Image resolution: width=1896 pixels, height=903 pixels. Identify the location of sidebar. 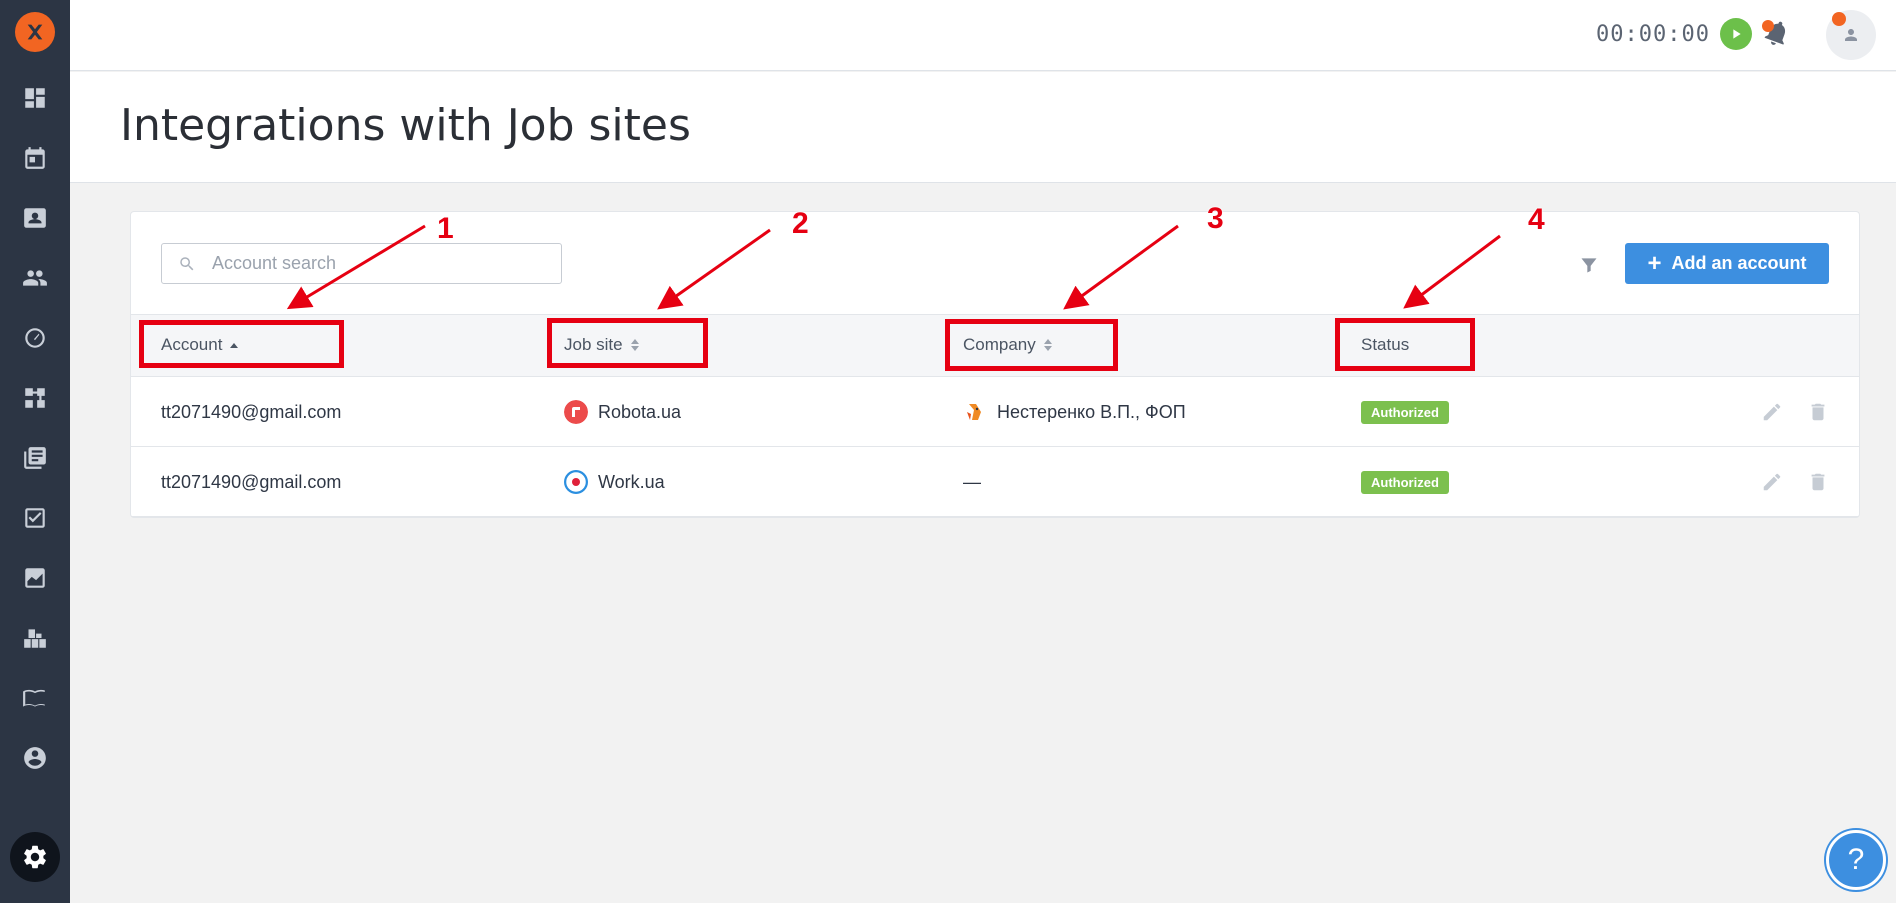
(35, 451).